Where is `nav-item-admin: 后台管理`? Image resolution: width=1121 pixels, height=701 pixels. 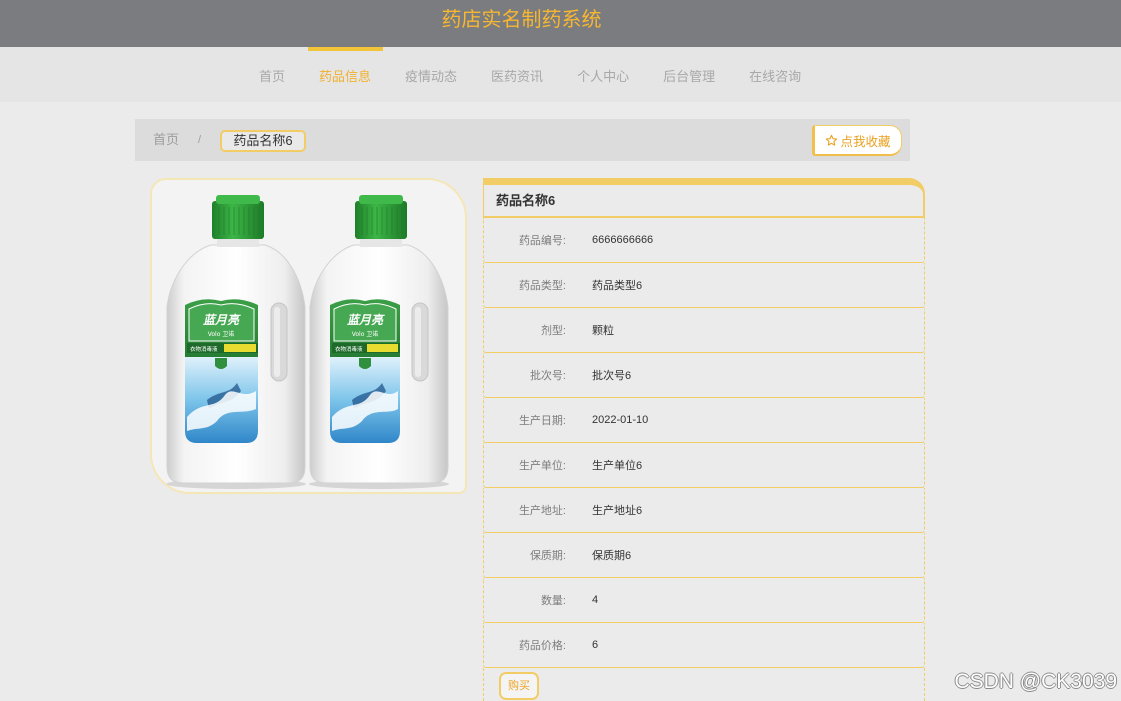 nav-item-admin: 后台管理 is located at coordinates (689, 74).